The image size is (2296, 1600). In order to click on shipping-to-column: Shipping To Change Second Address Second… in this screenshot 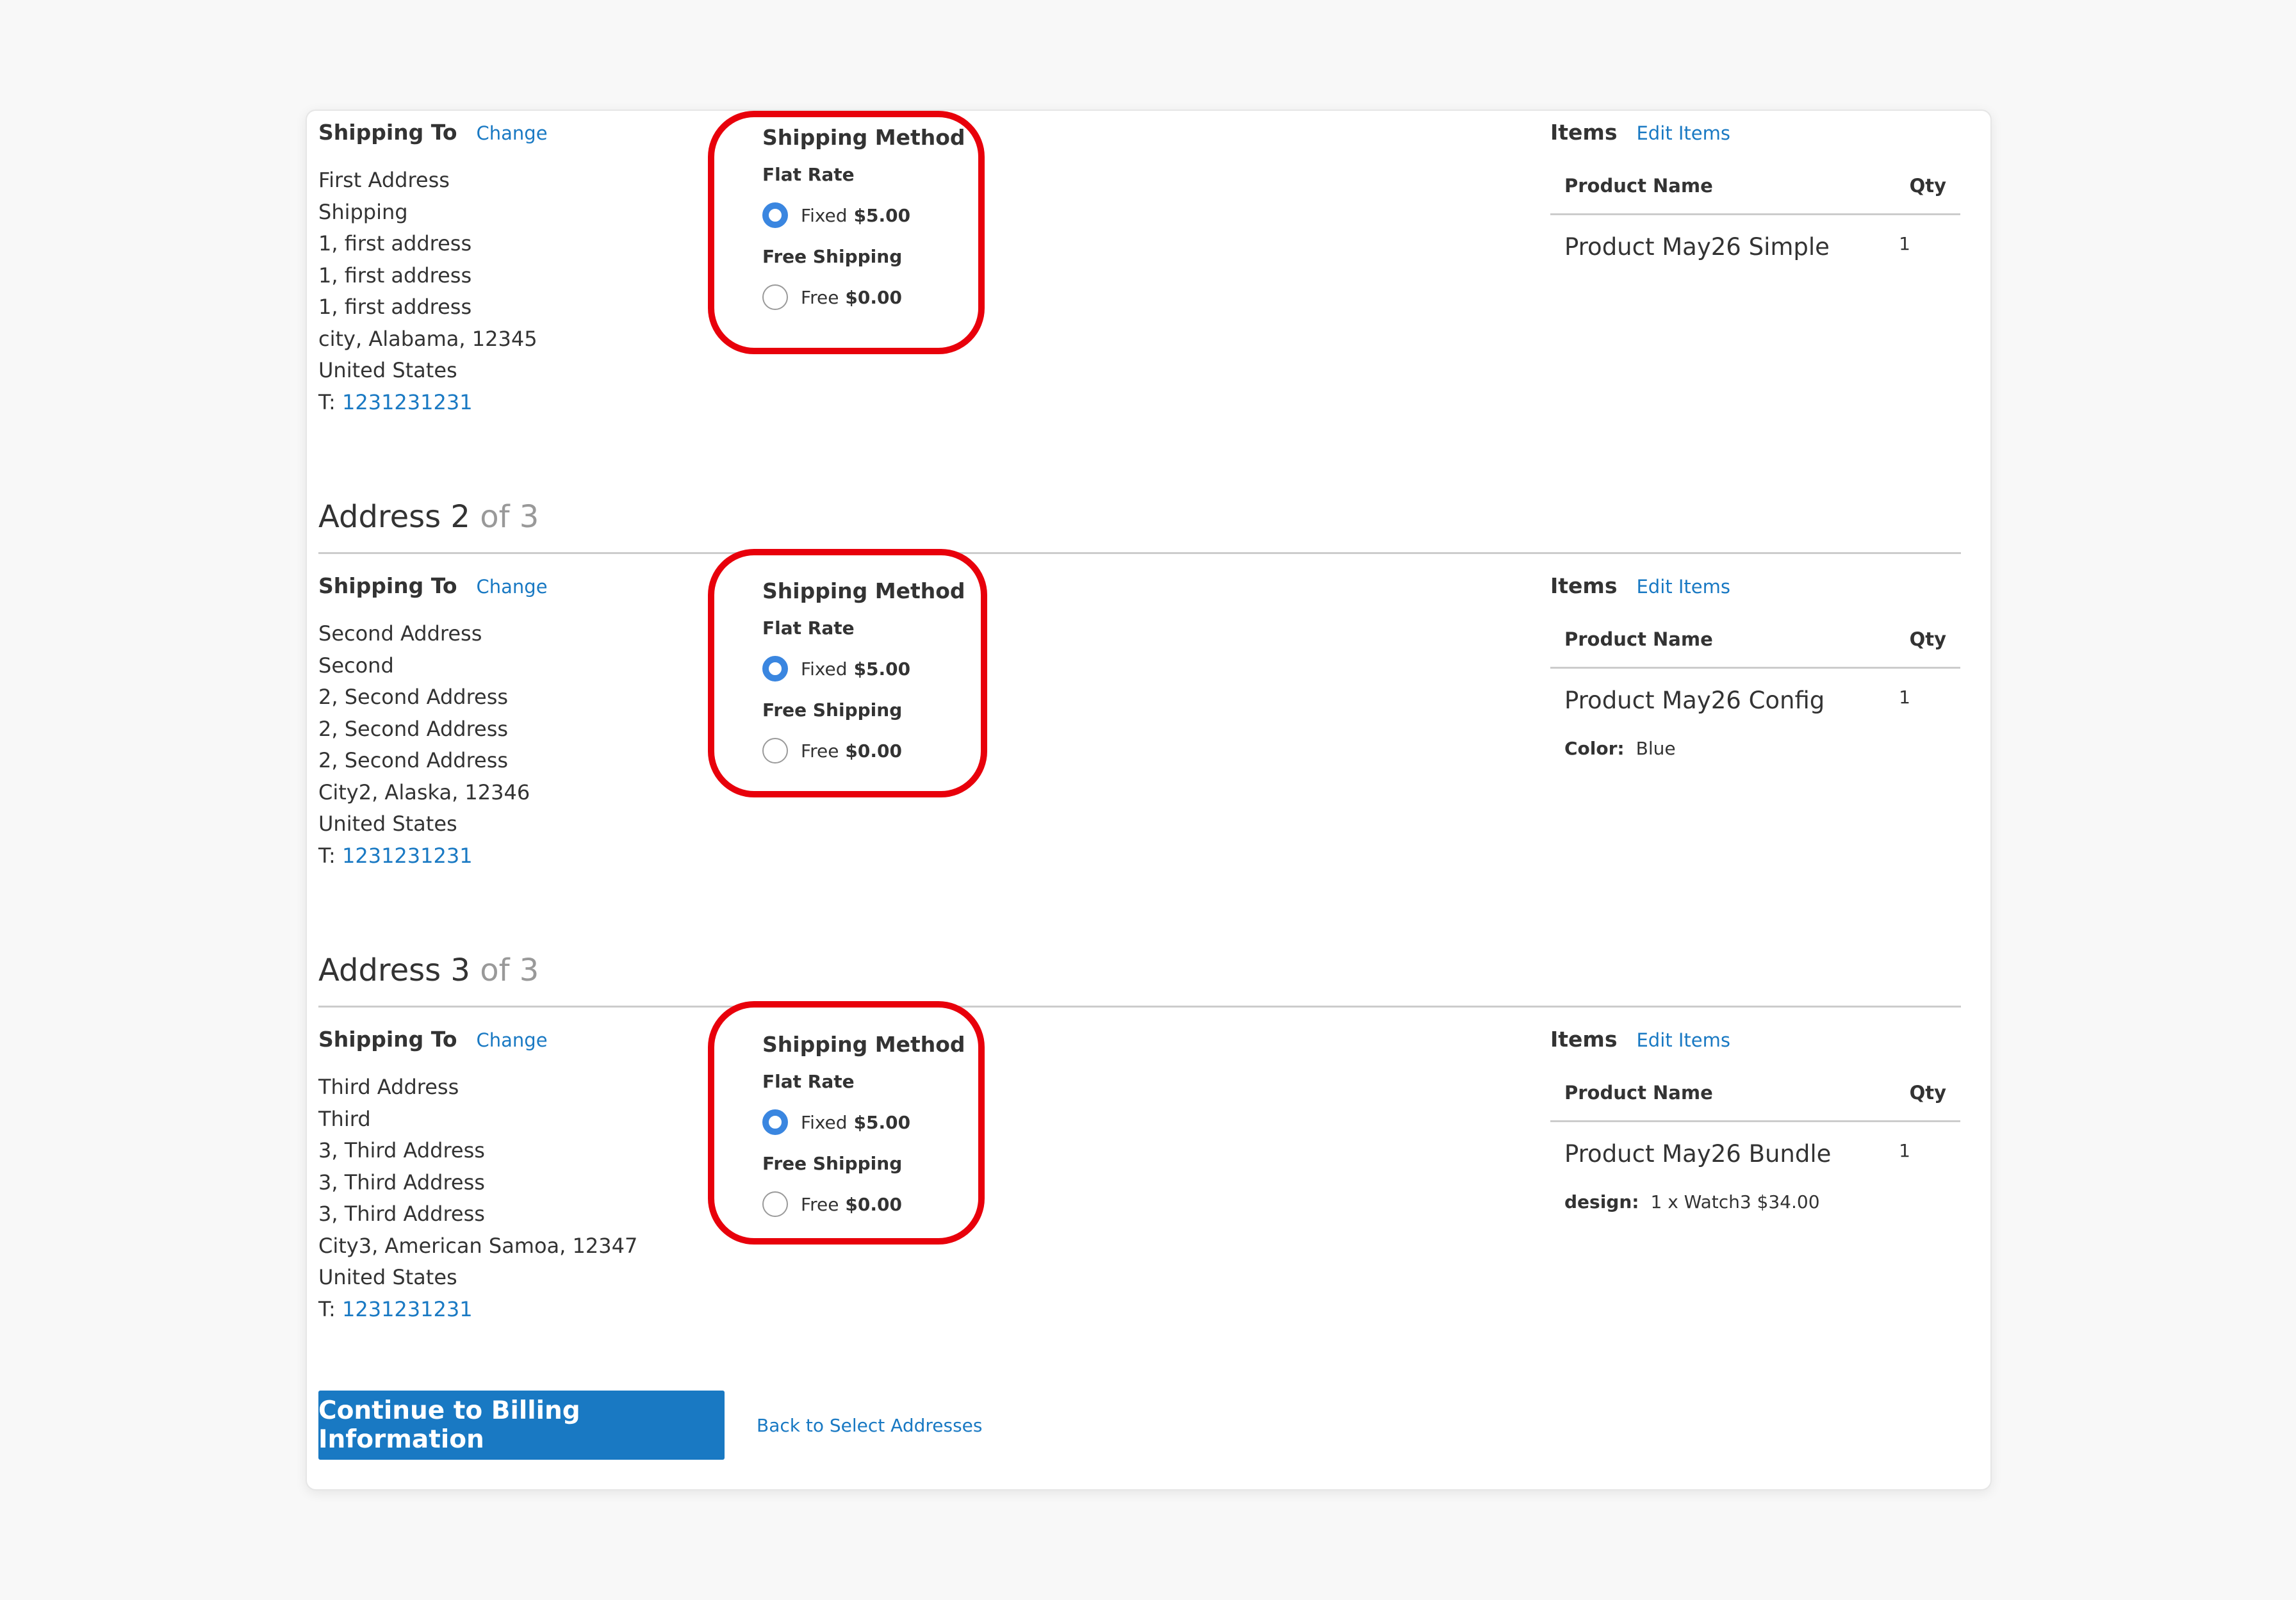, I will do `click(497, 722)`.